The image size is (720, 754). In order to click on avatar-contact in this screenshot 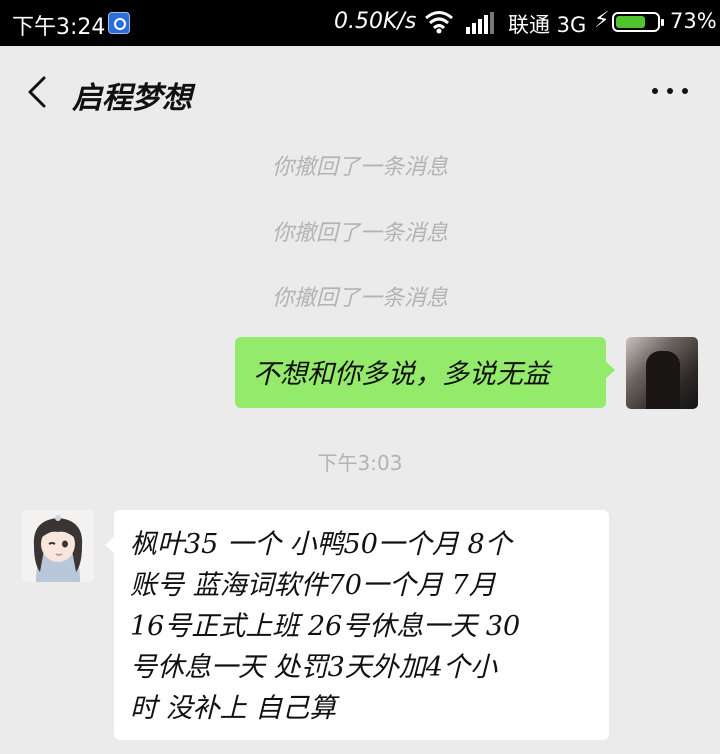, I will do `click(58, 546)`.